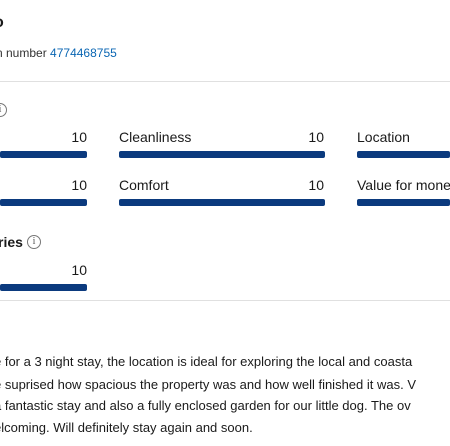  I want to click on registration-line: n number 4774468755, so click(58, 53).